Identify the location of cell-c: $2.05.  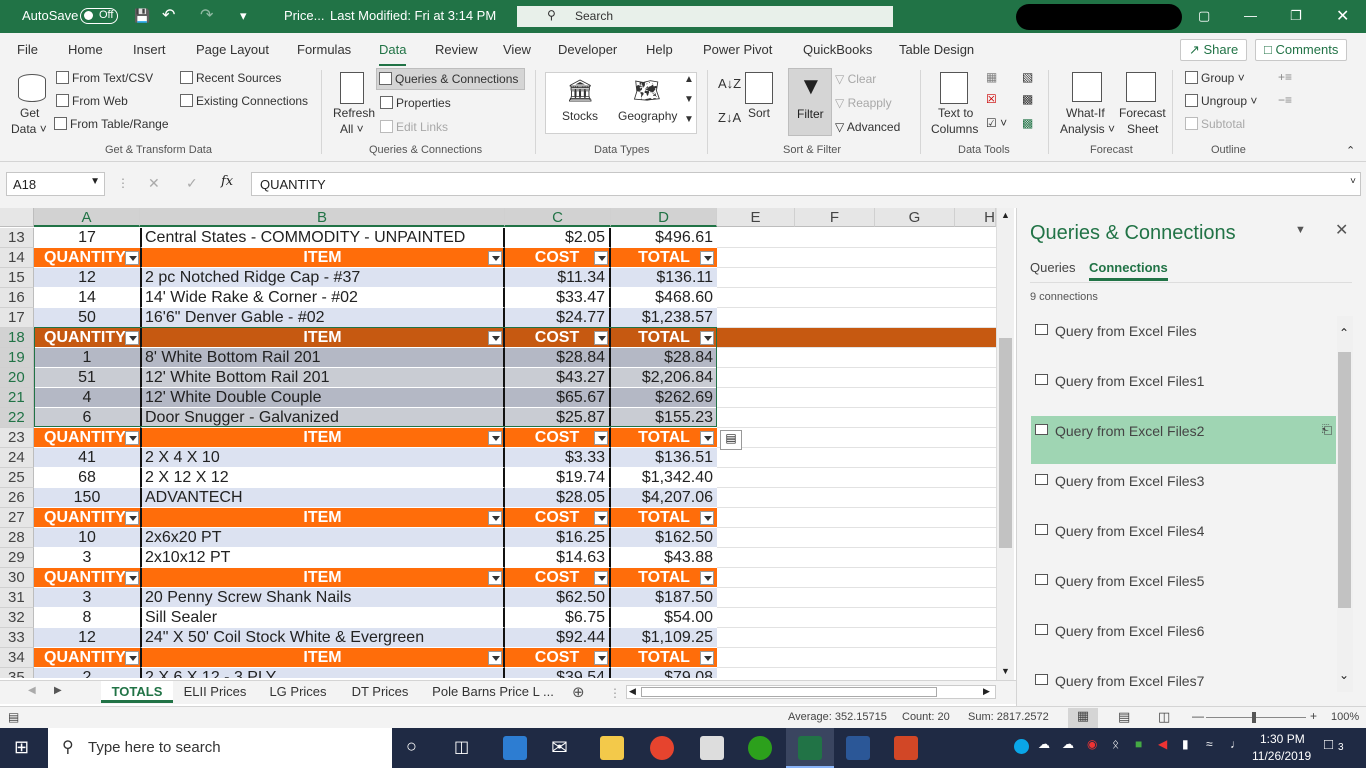
(558, 238).